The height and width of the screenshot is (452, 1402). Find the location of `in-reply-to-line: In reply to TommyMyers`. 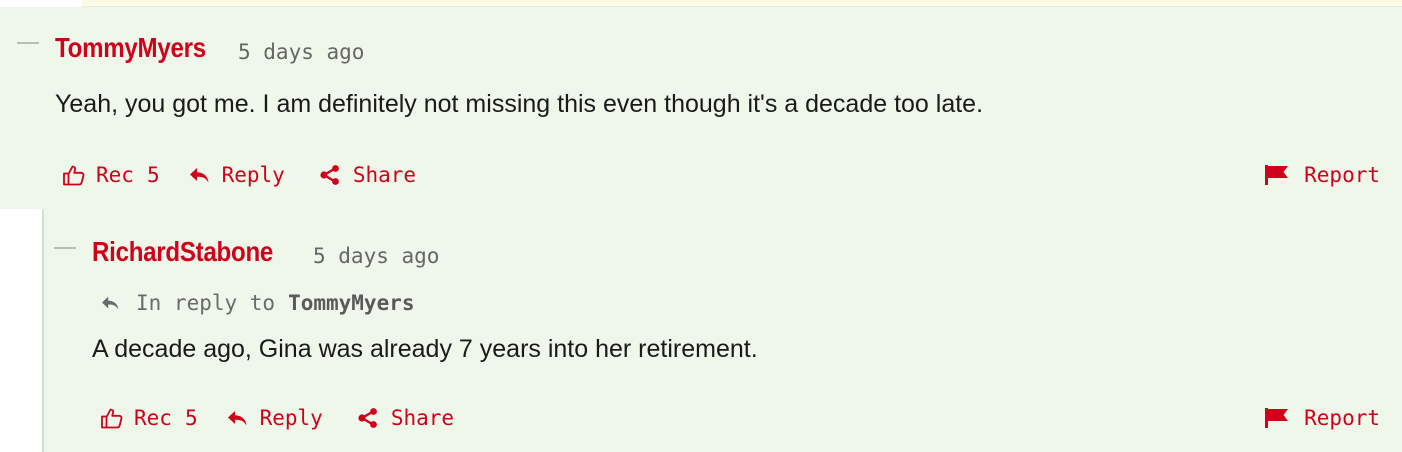

in-reply-to-line: In reply to TommyMyers is located at coordinates (257, 303).